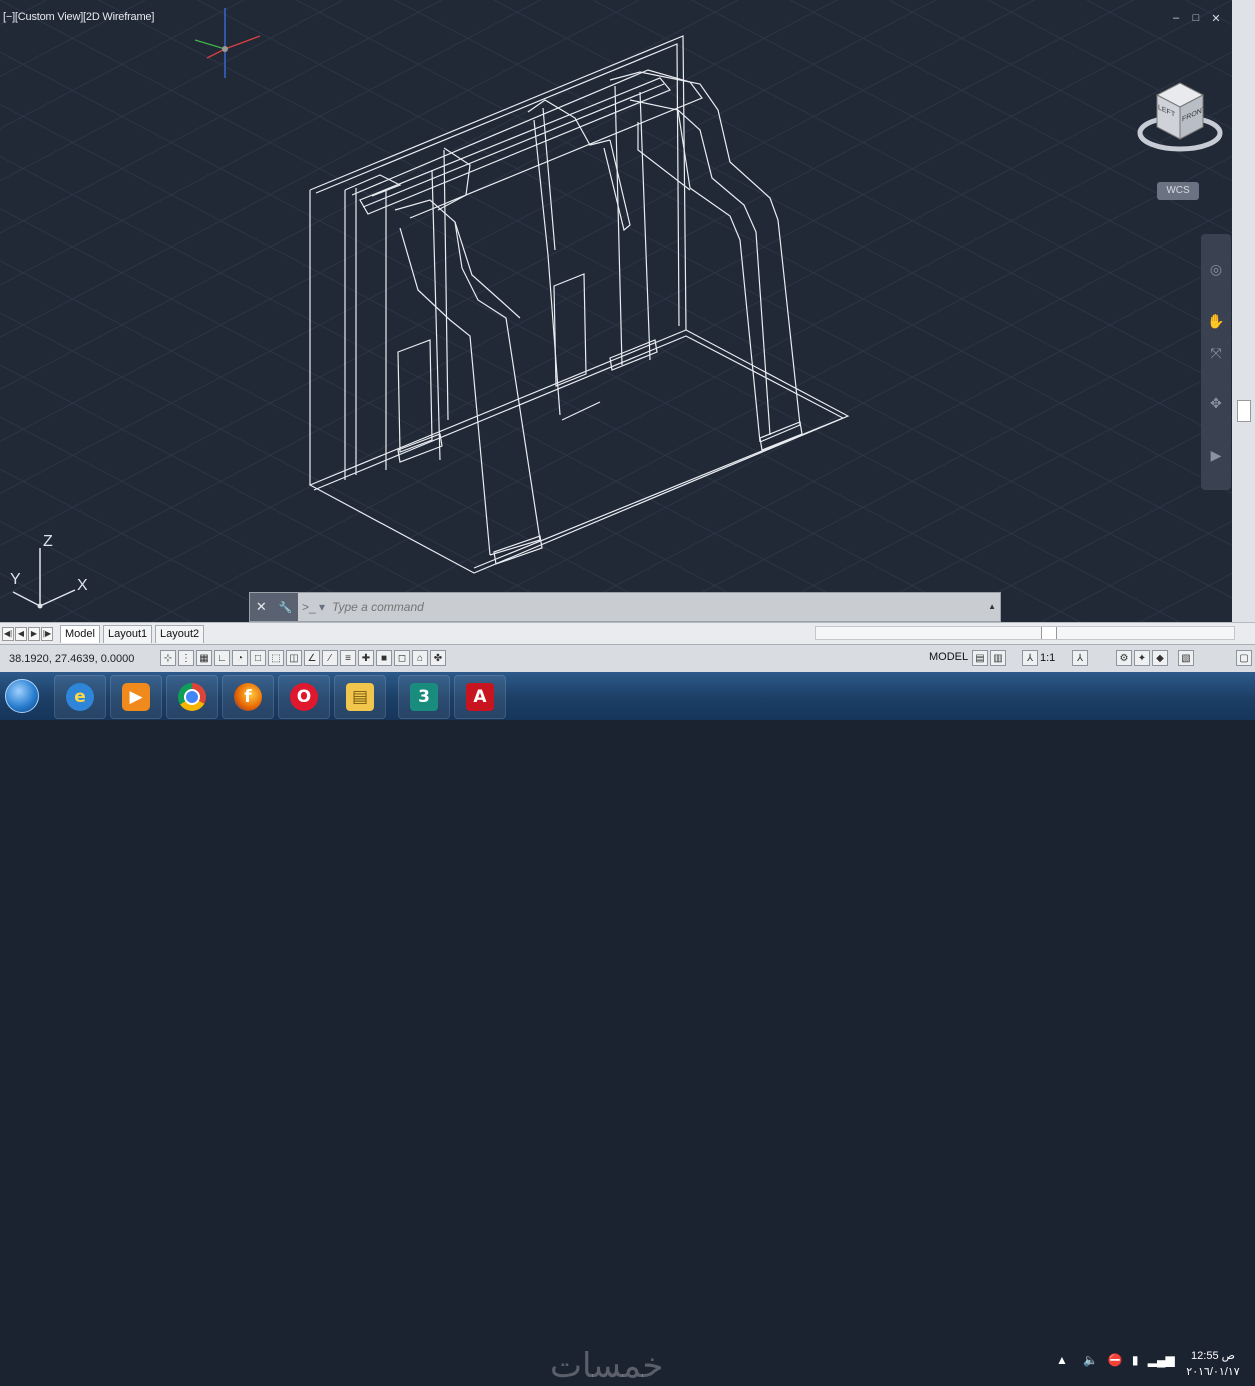 This screenshot has width=1255, height=1386. Describe the element at coordinates (1243, 311) in the screenshot. I see `vertical-scrollbar` at that location.